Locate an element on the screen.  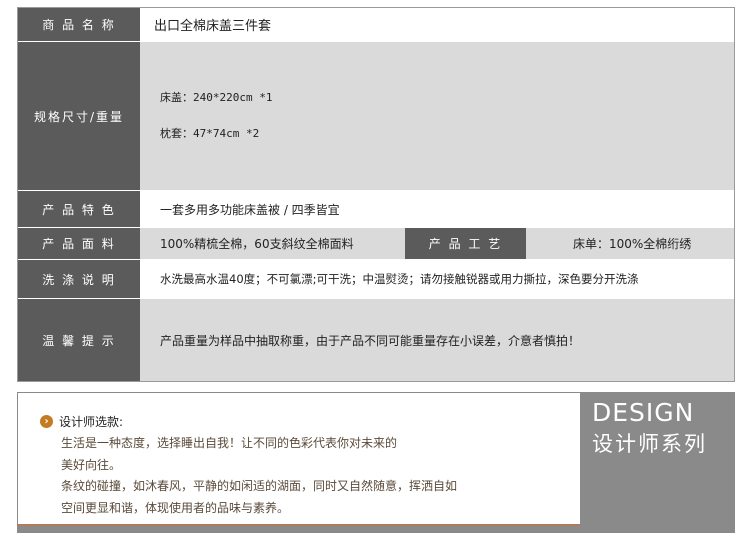
spec-value-name: 出口全棉床盖三件套 is located at coordinates (437, 24).